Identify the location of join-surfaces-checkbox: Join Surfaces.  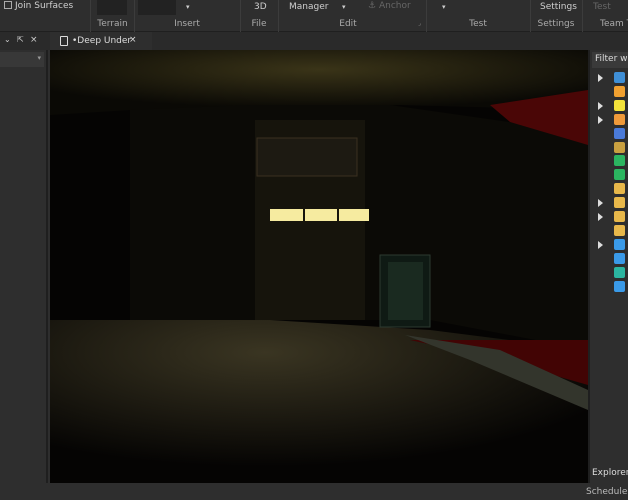
(38, 6).